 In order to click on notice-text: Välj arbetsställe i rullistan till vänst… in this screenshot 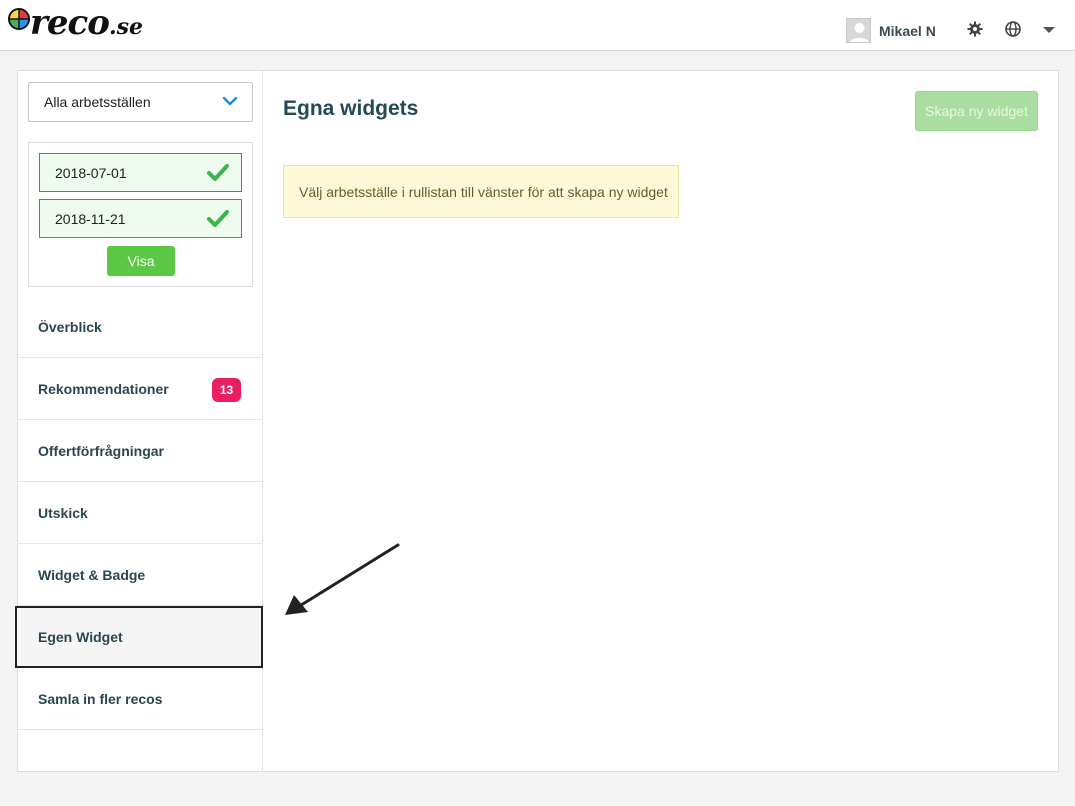, I will do `click(483, 191)`.